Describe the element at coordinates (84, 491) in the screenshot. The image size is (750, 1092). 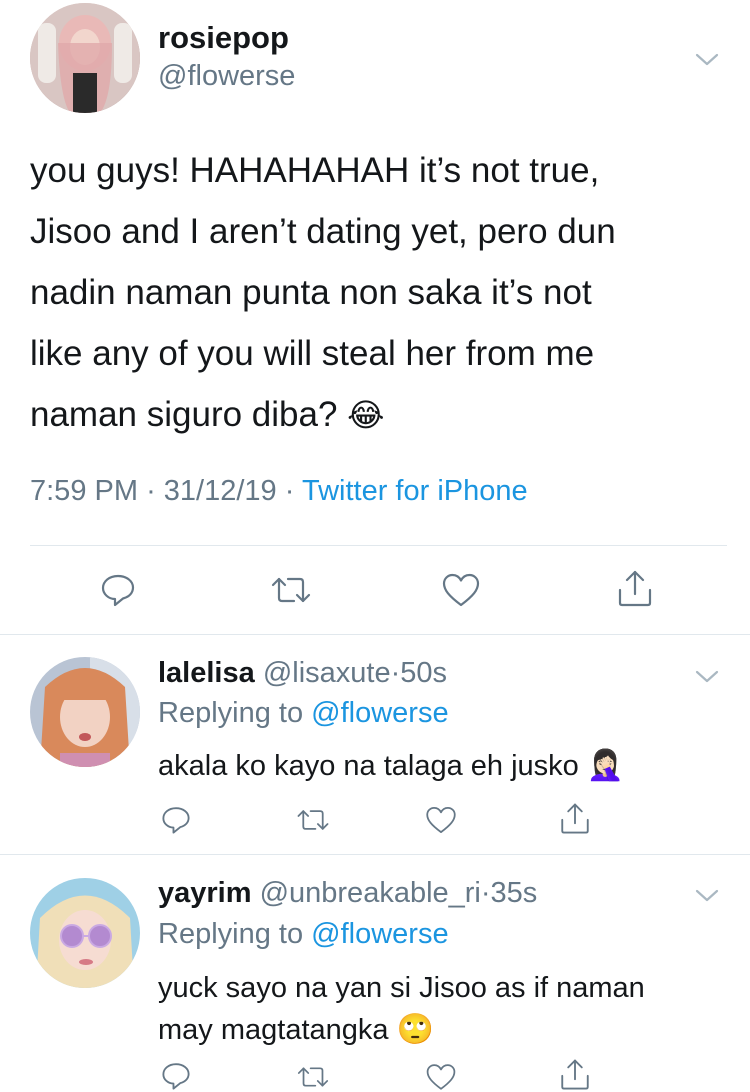
I see `tweet-time: 7:59 PM` at that location.